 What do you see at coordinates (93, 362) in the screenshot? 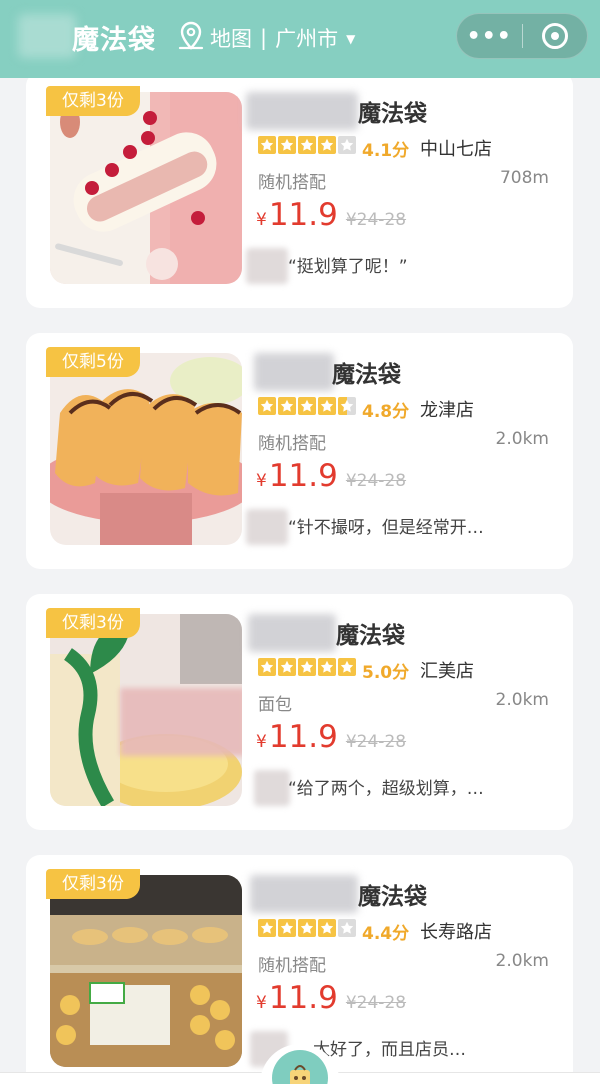
I see `stock-tag: 仅剩5份` at bounding box center [93, 362].